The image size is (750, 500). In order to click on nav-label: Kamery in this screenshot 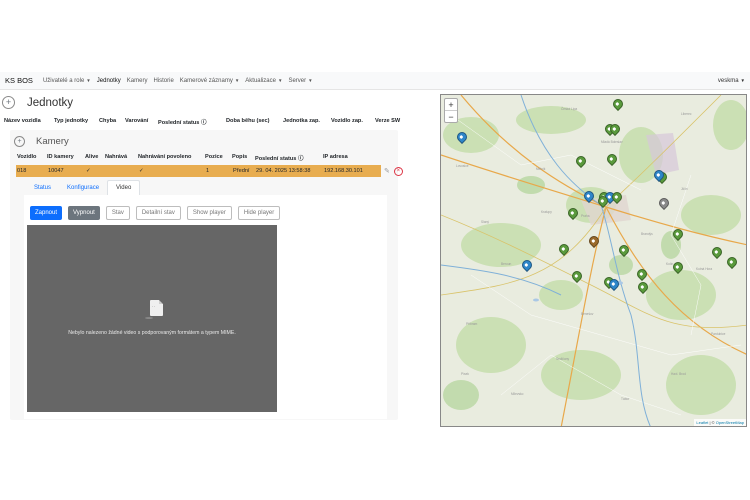, I will do `click(137, 80)`.